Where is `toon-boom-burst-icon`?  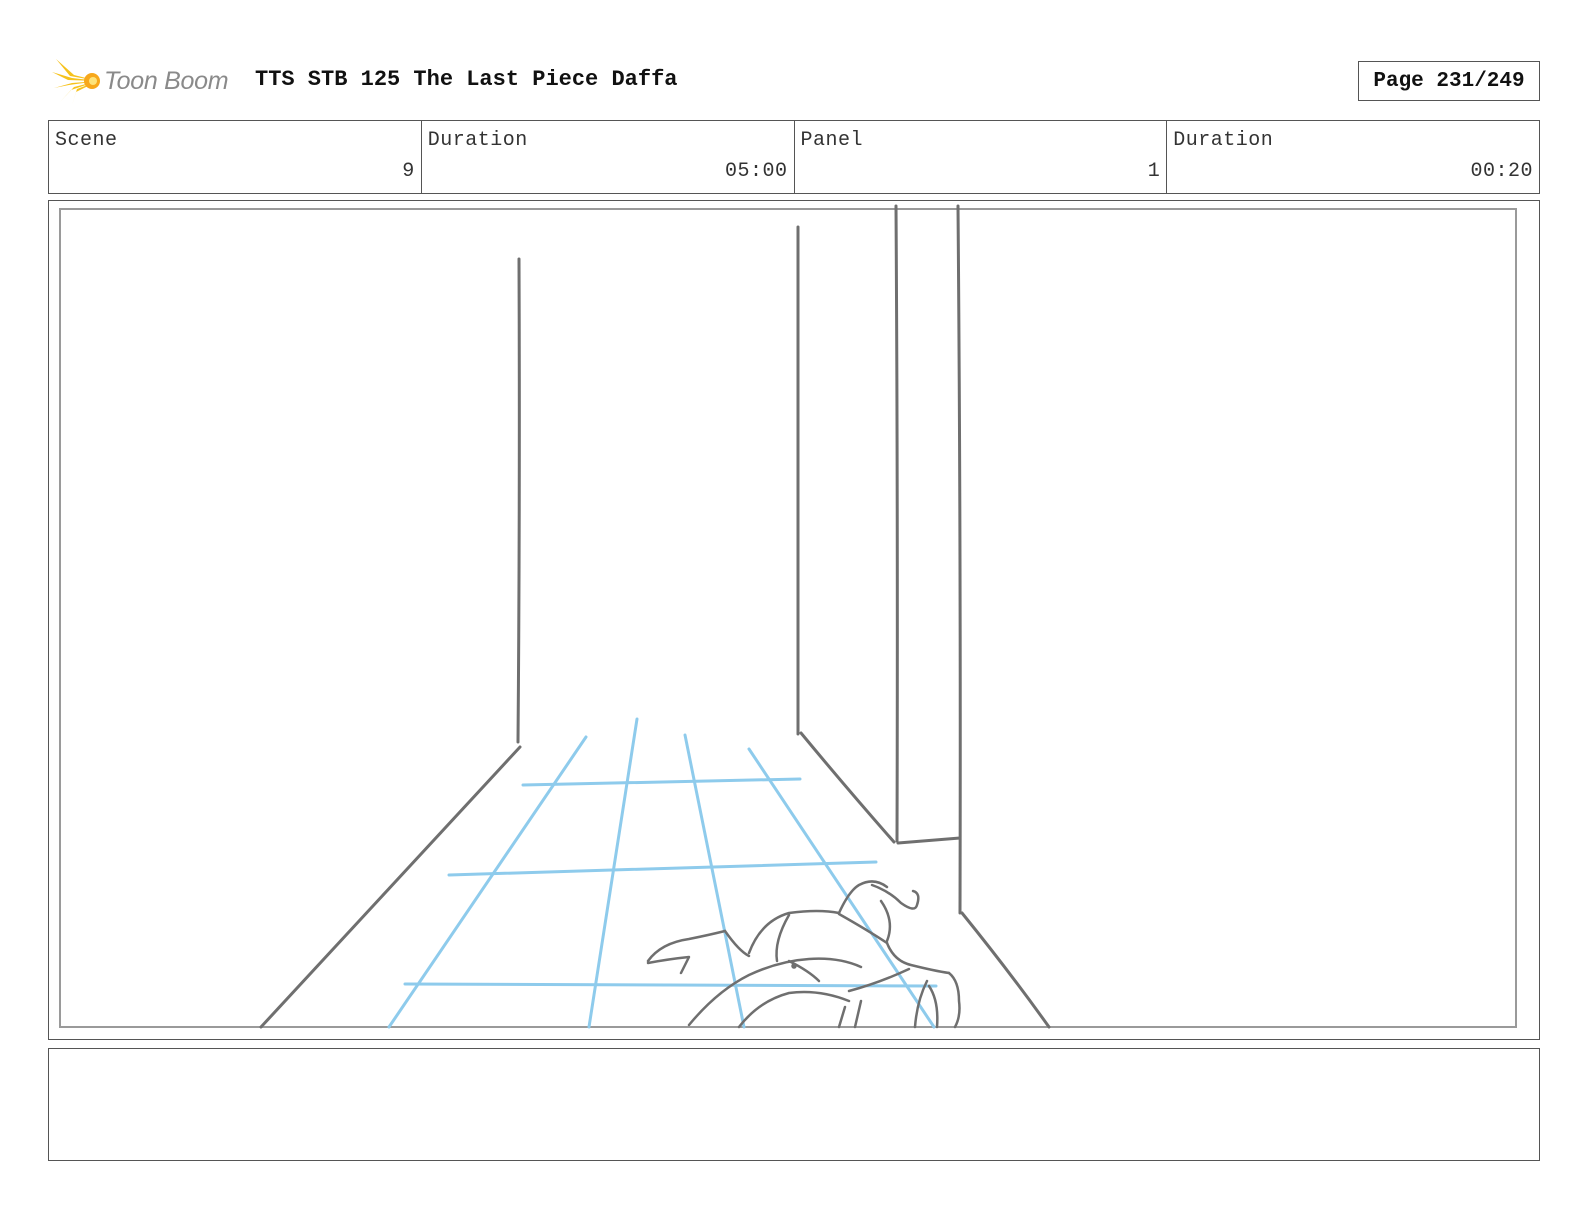
toon-boom-burst-icon is located at coordinates (76, 82).